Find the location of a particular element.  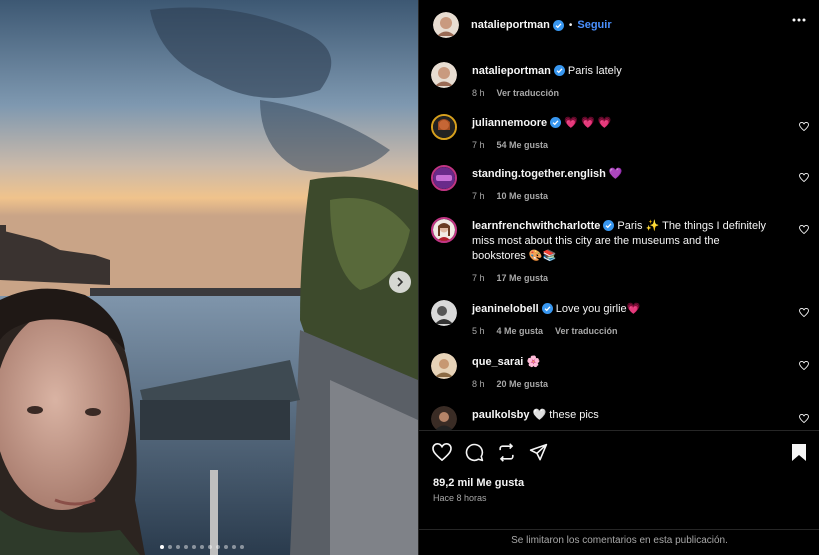

caption-meta: 8 h Ver traducción is located at coordinates (622, 93).